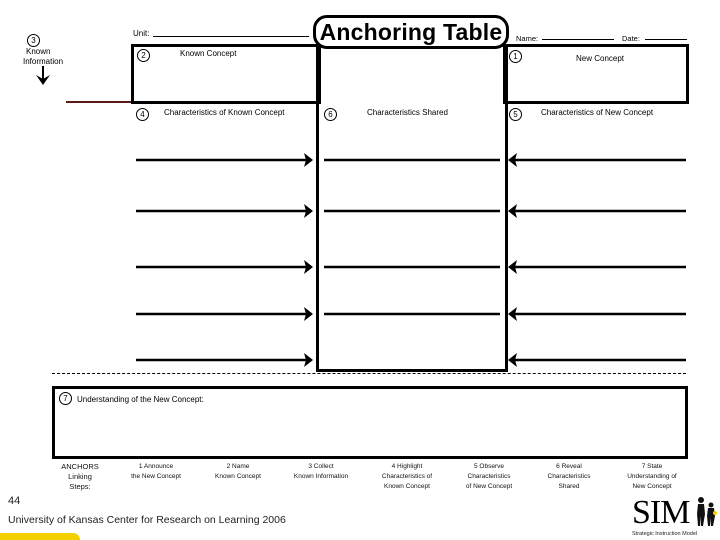 The image size is (720, 540). I want to click on step-number-7: 7, so click(65, 398).